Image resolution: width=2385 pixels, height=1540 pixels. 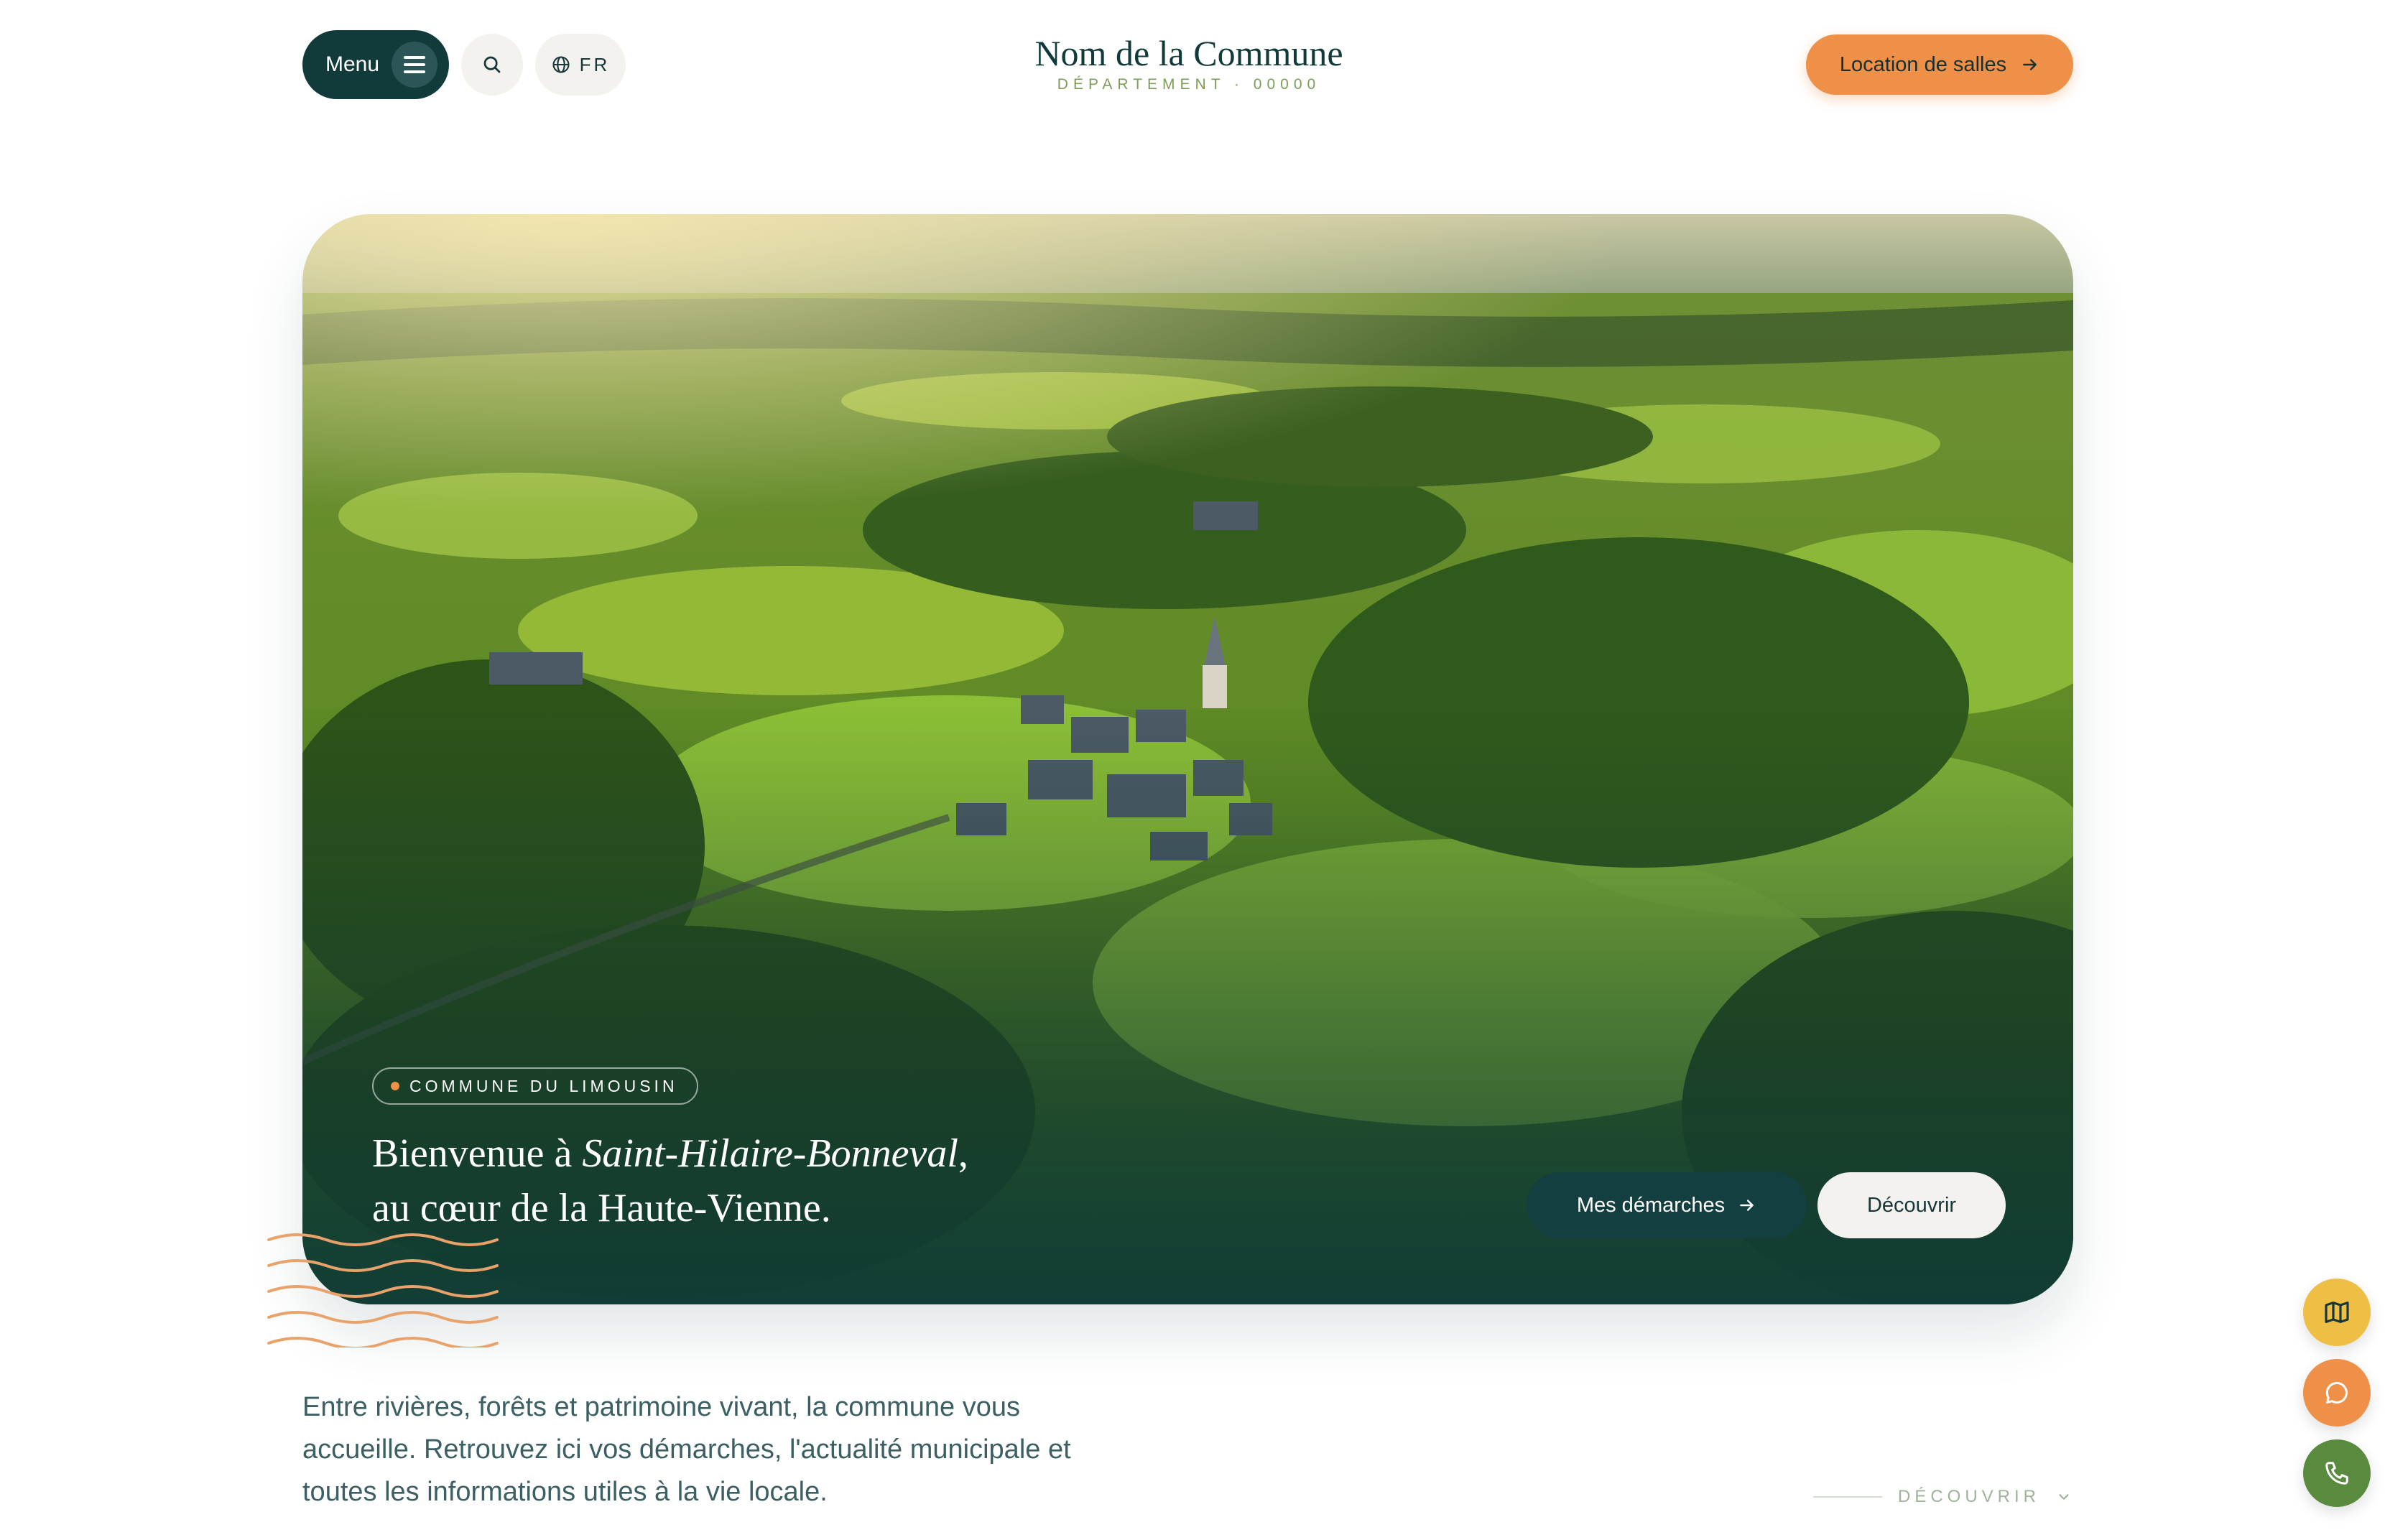 I want to click on discover-button-label: Découvrir, so click(x=1912, y=1205).